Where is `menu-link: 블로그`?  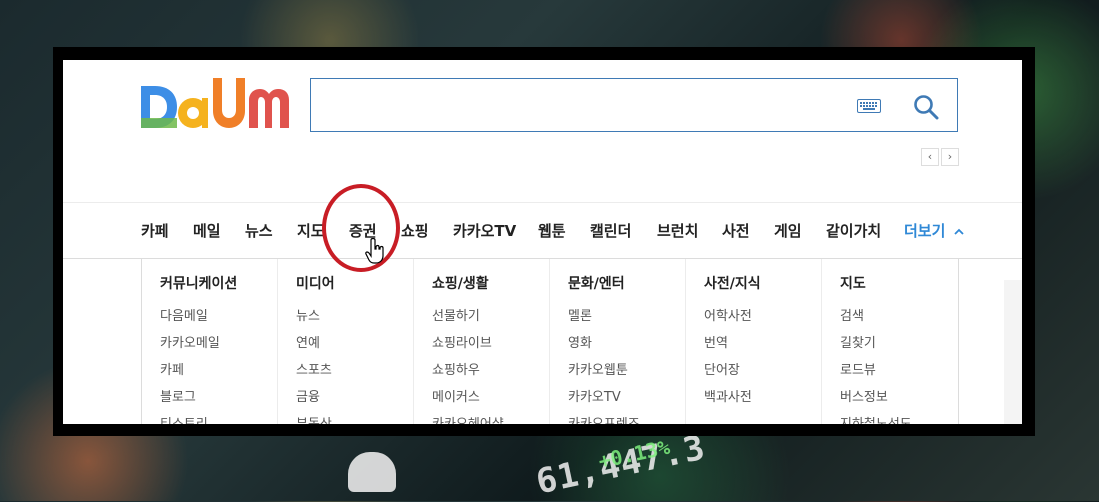
menu-link: 블로그 is located at coordinates (178, 395).